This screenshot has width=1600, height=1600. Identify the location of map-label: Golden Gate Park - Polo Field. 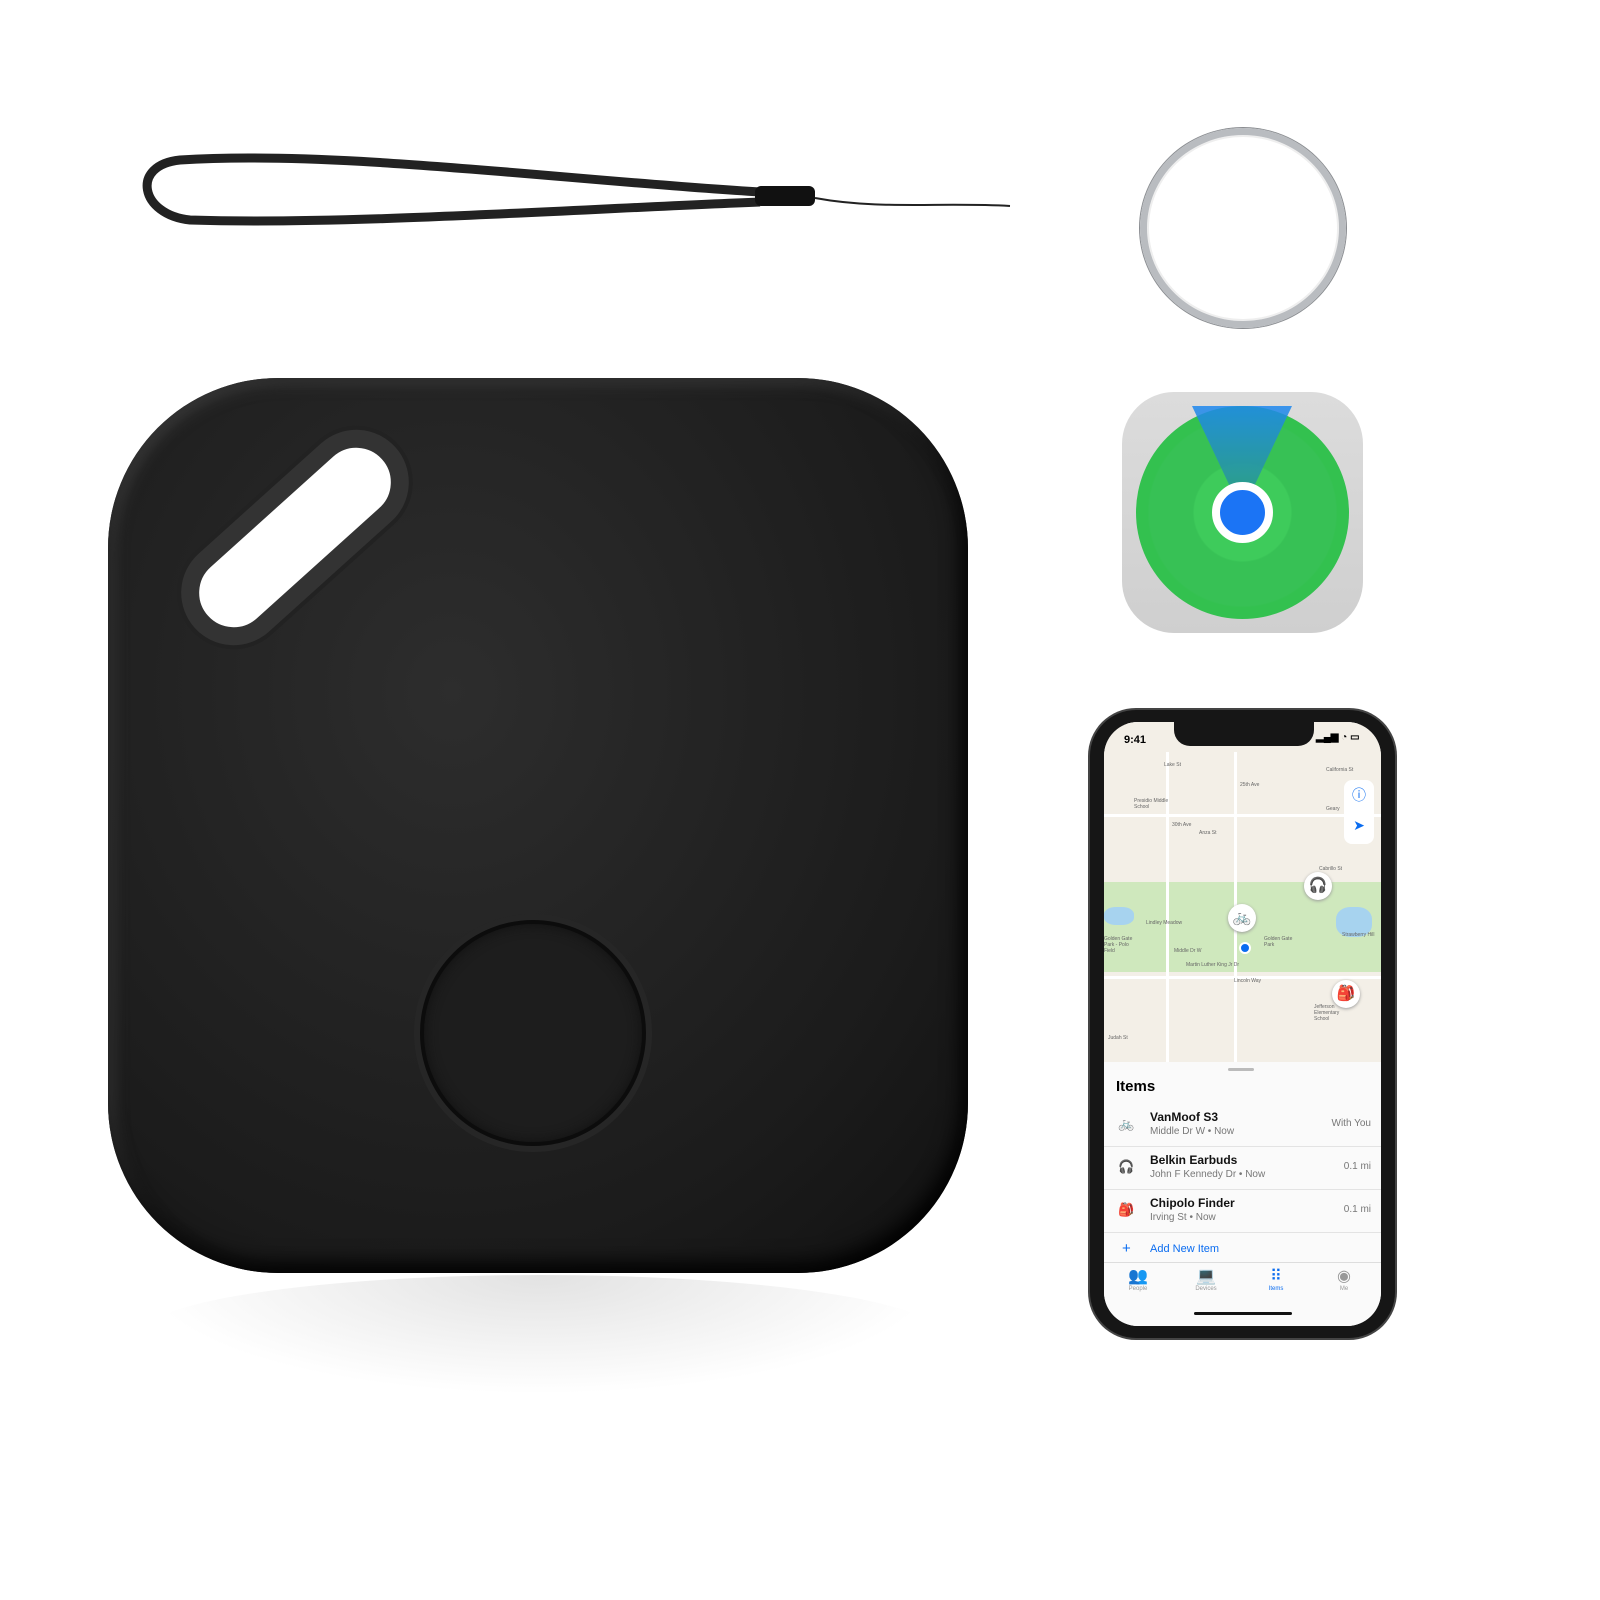
(1118, 945).